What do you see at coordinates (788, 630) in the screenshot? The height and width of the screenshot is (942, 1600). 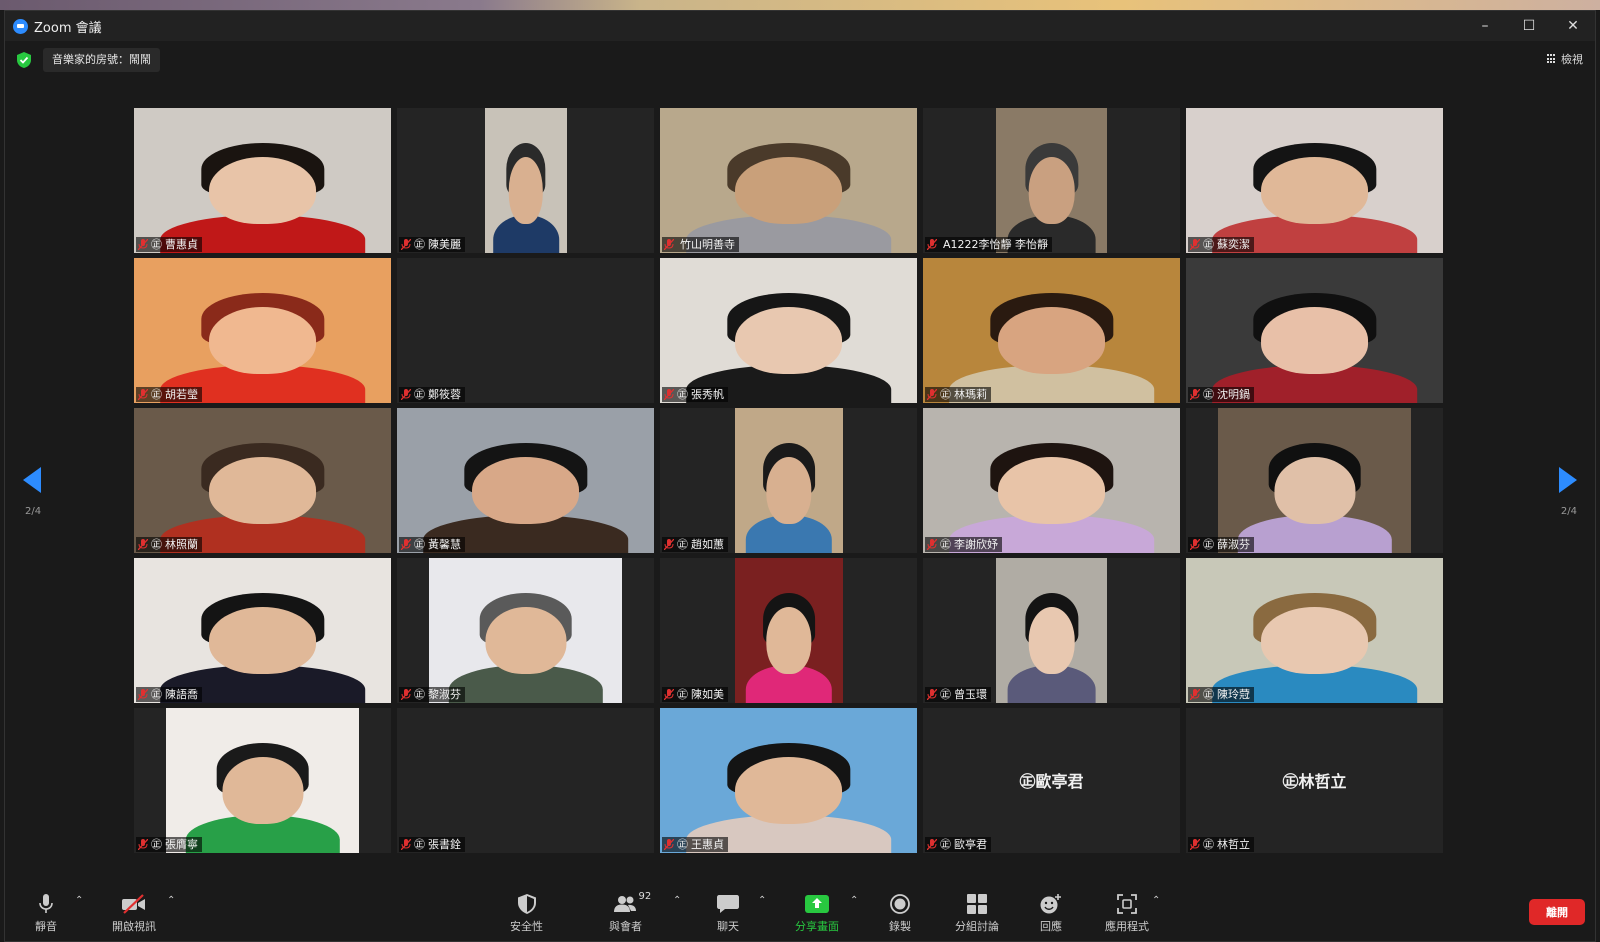 I see `participant-tile: ㊣陳如美` at bounding box center [788, 630].